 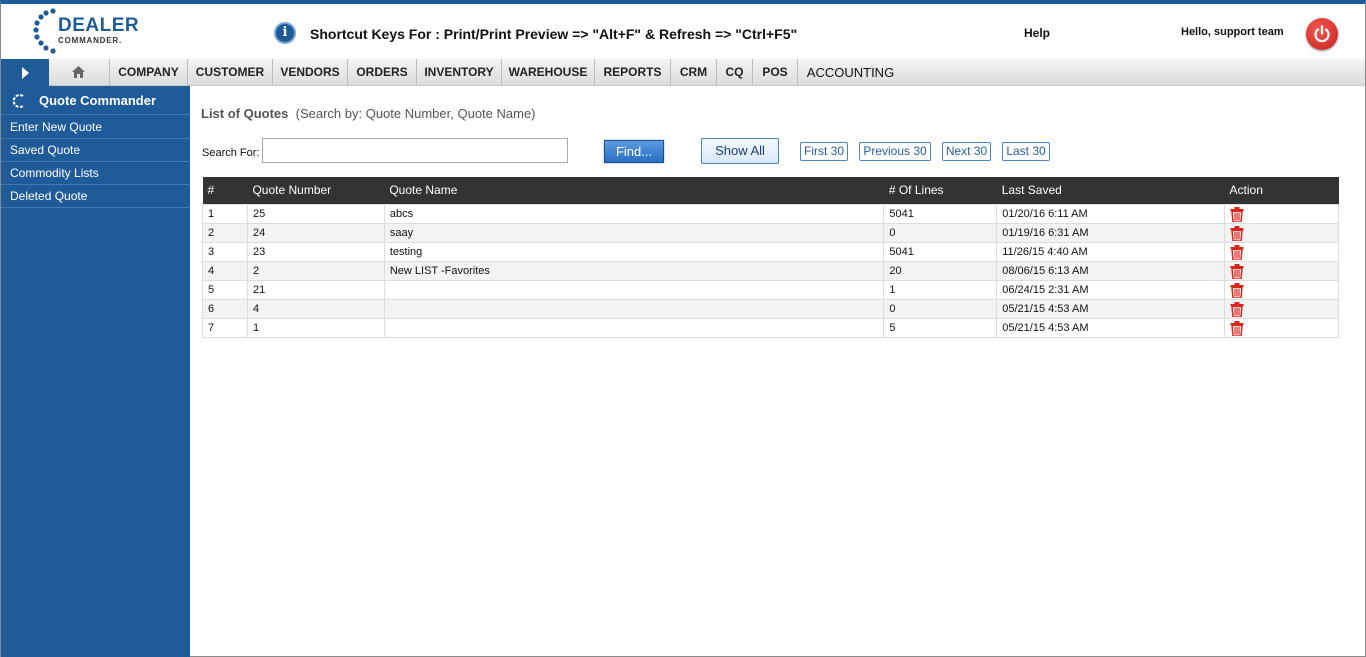 What do you see at coordinates (95, 196) in the screenshot?
I see `sidebar-item-deleted-quote: Deleted Quote` at bounding box center [95, 196].